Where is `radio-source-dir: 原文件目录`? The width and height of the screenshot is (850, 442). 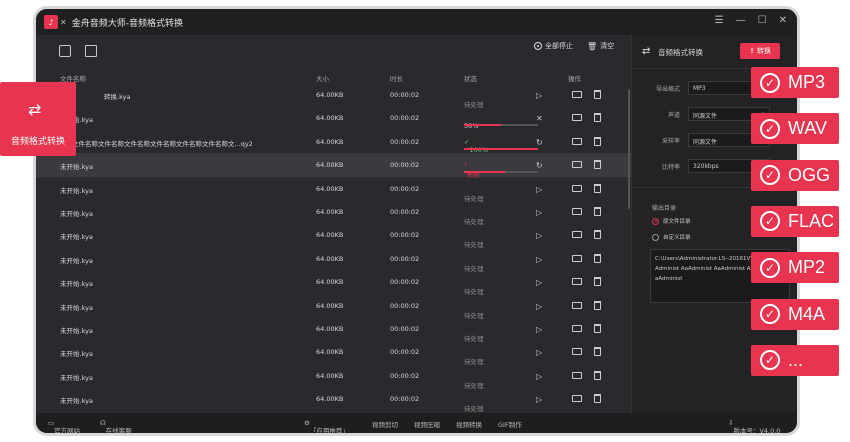 radio-source-dir: 原文件目录 is located at coordinates (671, 221).